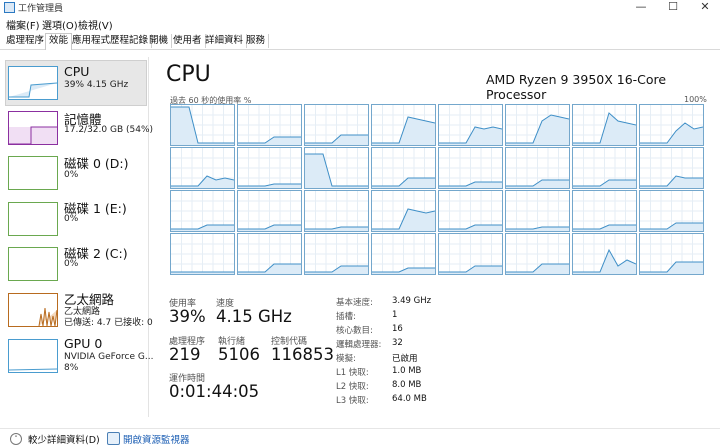  Describe the element at coordinates (641, 7) in the screenshot. I see `minimize-icon: —` at that location.